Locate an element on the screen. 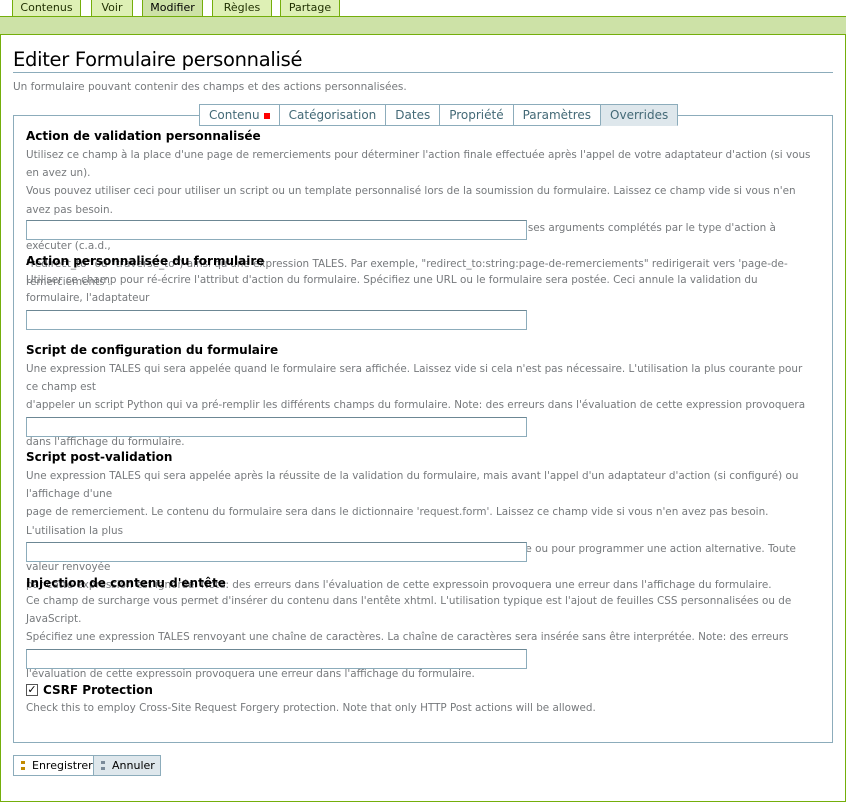 The image size is (846, 802). tab-label: Overrides is located at coordinates (639, 114).